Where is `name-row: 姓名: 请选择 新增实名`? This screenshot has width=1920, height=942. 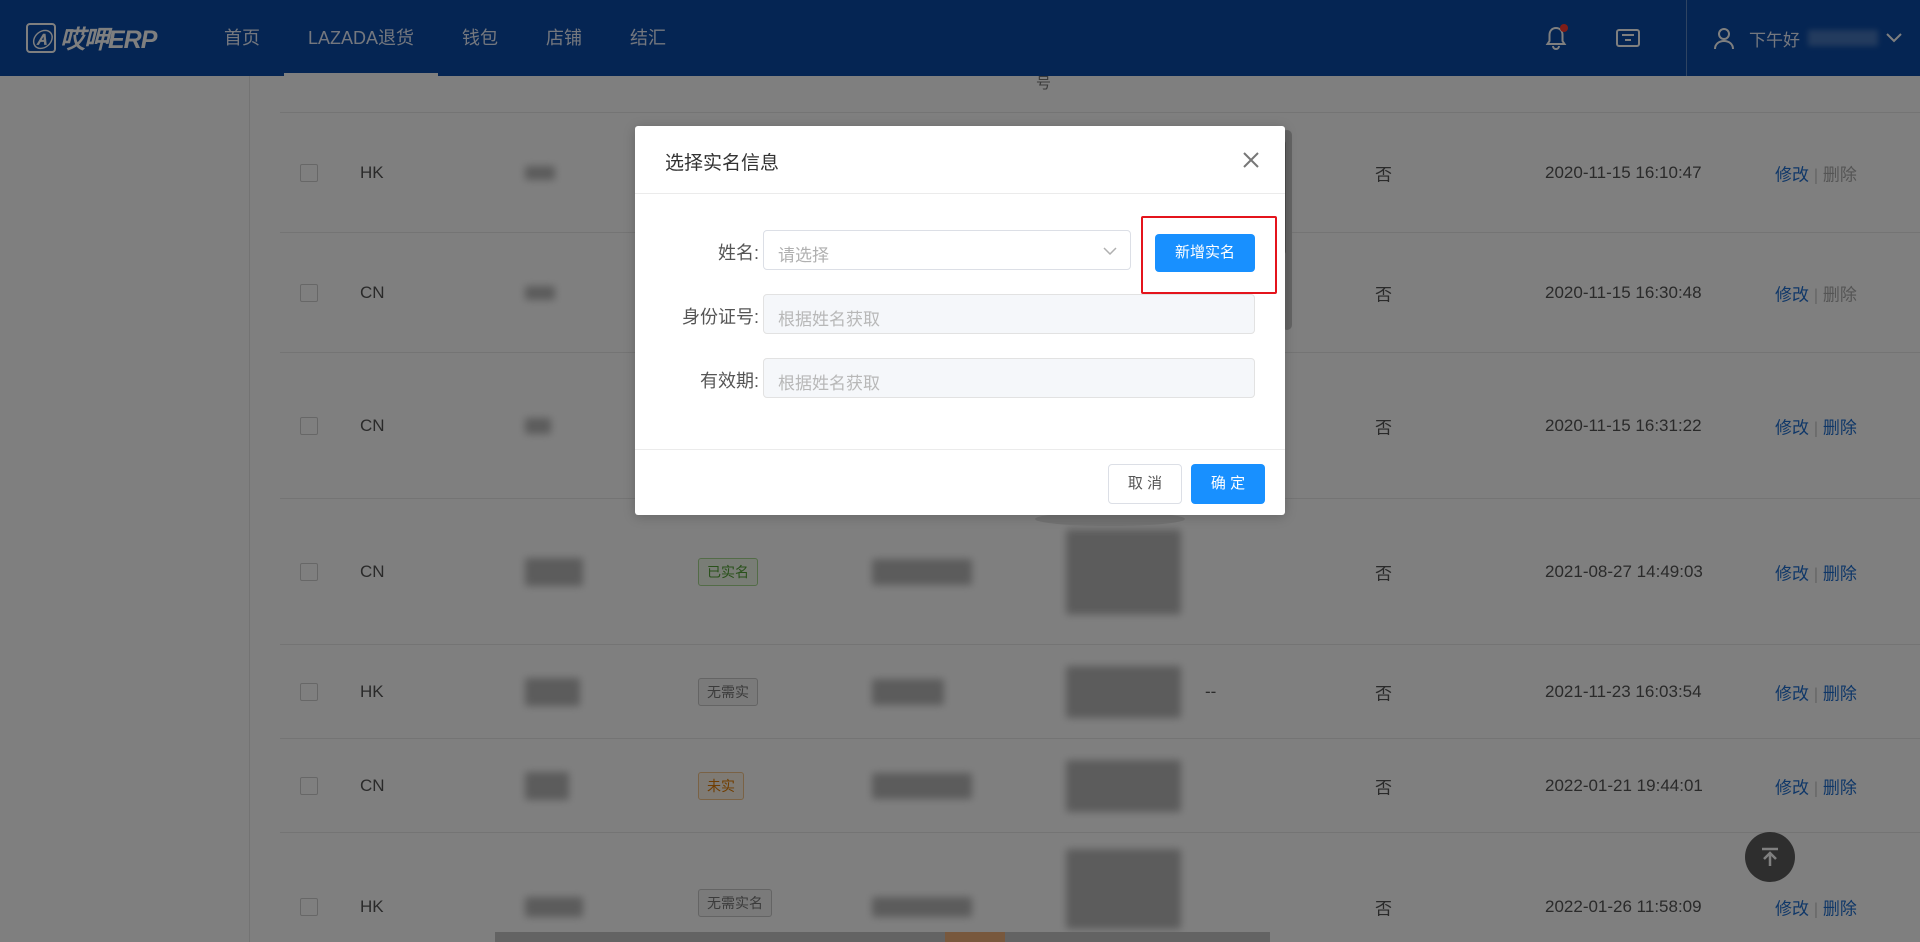
name-row: 姓名: 请选择 新增实名 is located at coordinates (960, 255).